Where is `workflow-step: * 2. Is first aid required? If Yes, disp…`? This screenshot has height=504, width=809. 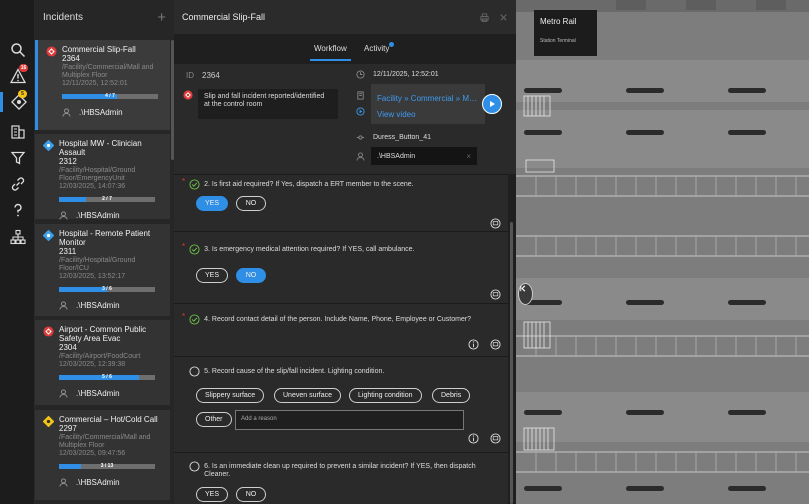 workflow-step: * 2. Is first aid required? If Yes, disp… is located at coordinates (341, 202).